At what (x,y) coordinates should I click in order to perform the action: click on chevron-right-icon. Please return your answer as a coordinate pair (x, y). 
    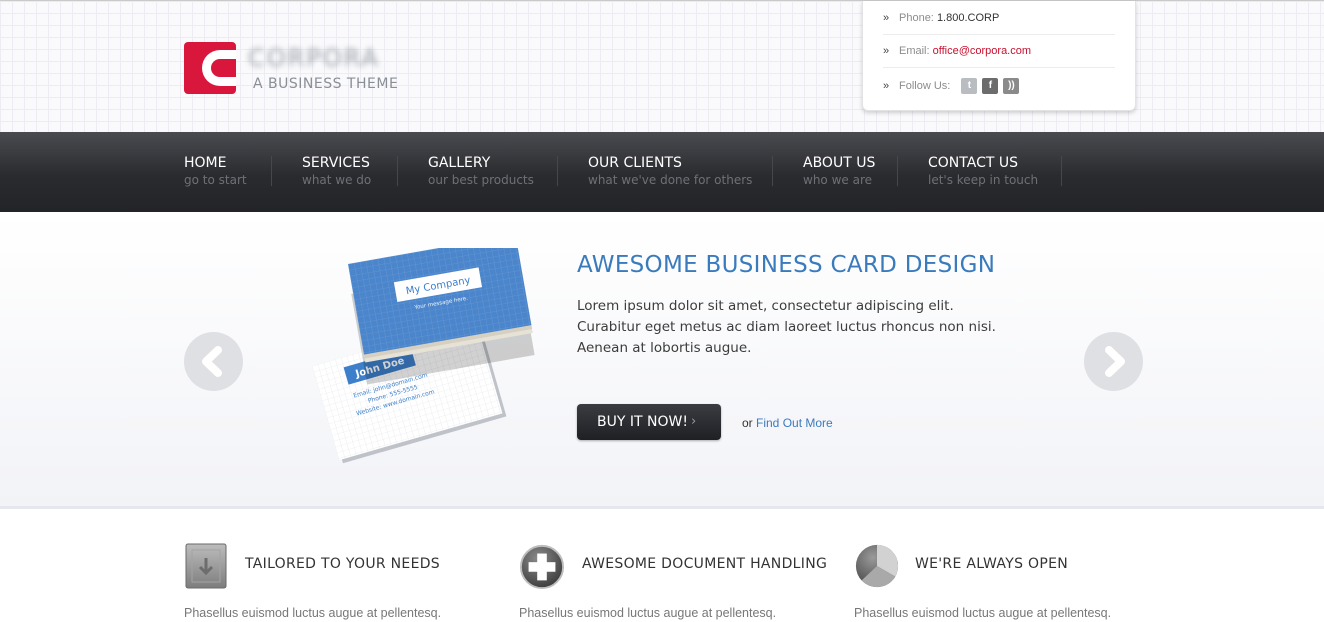
    Looking at the image, I should click on (1115, 361).